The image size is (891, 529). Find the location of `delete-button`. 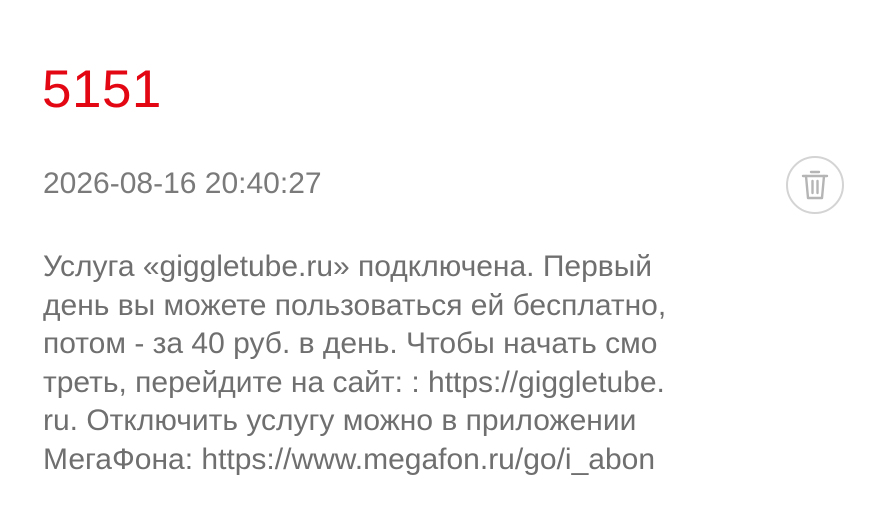

delete-button is located at coordinates (815, 185).